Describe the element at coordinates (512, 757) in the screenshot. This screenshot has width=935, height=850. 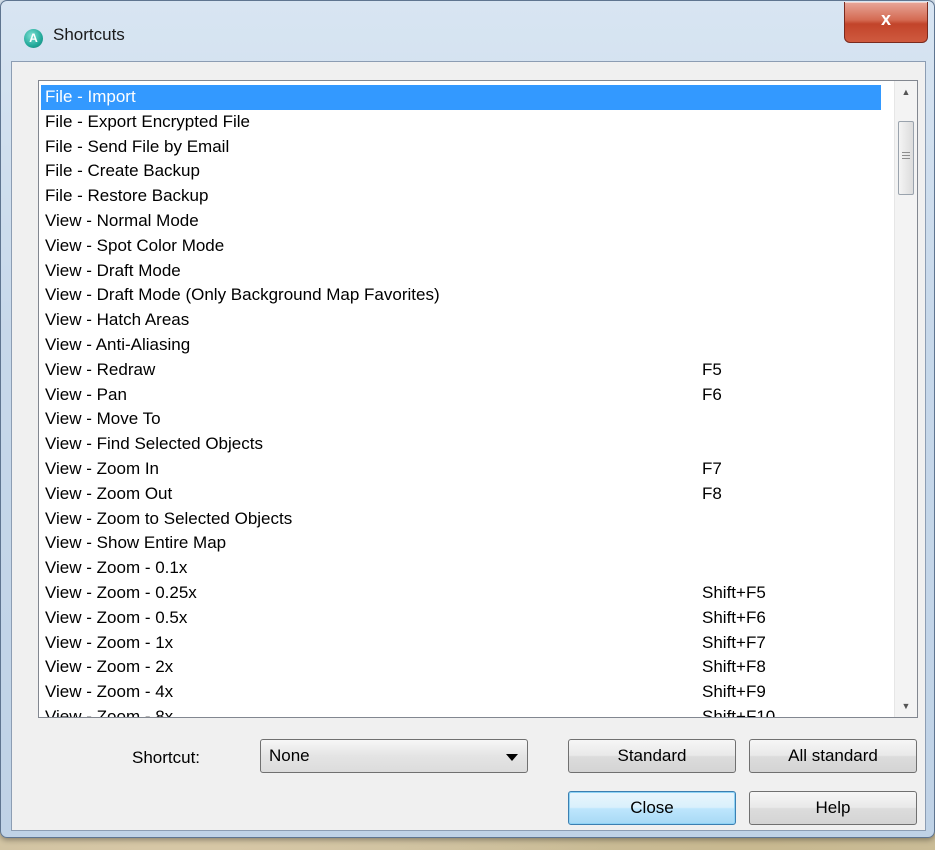
I see `chevron-down-icon` at that location.